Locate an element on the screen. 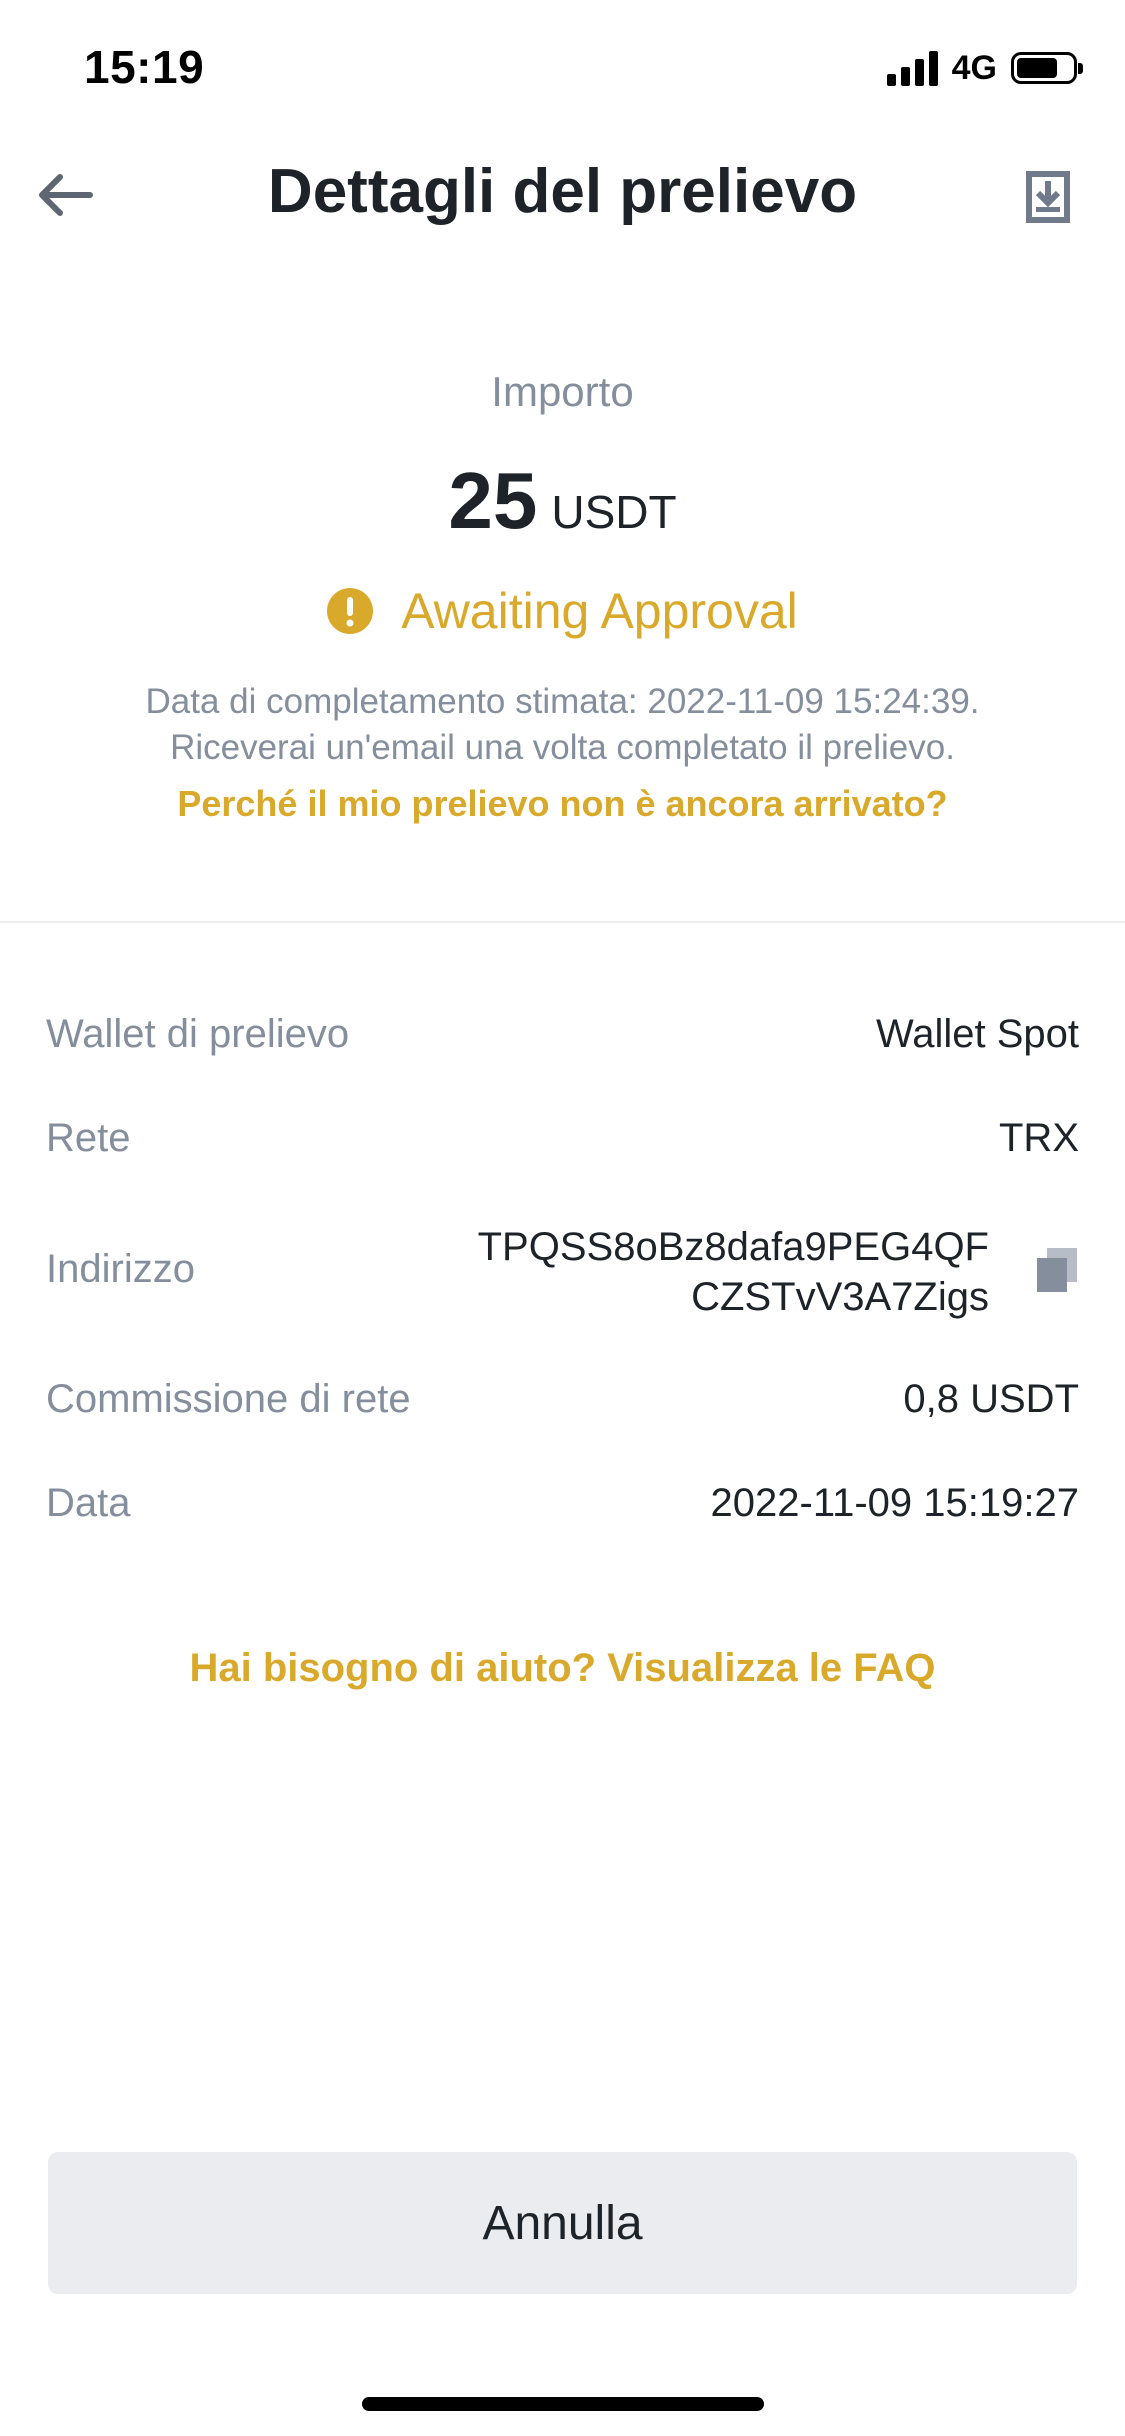 The image size is (1125, 2436). copy-address-button is located at coordinates (1057, 1268).